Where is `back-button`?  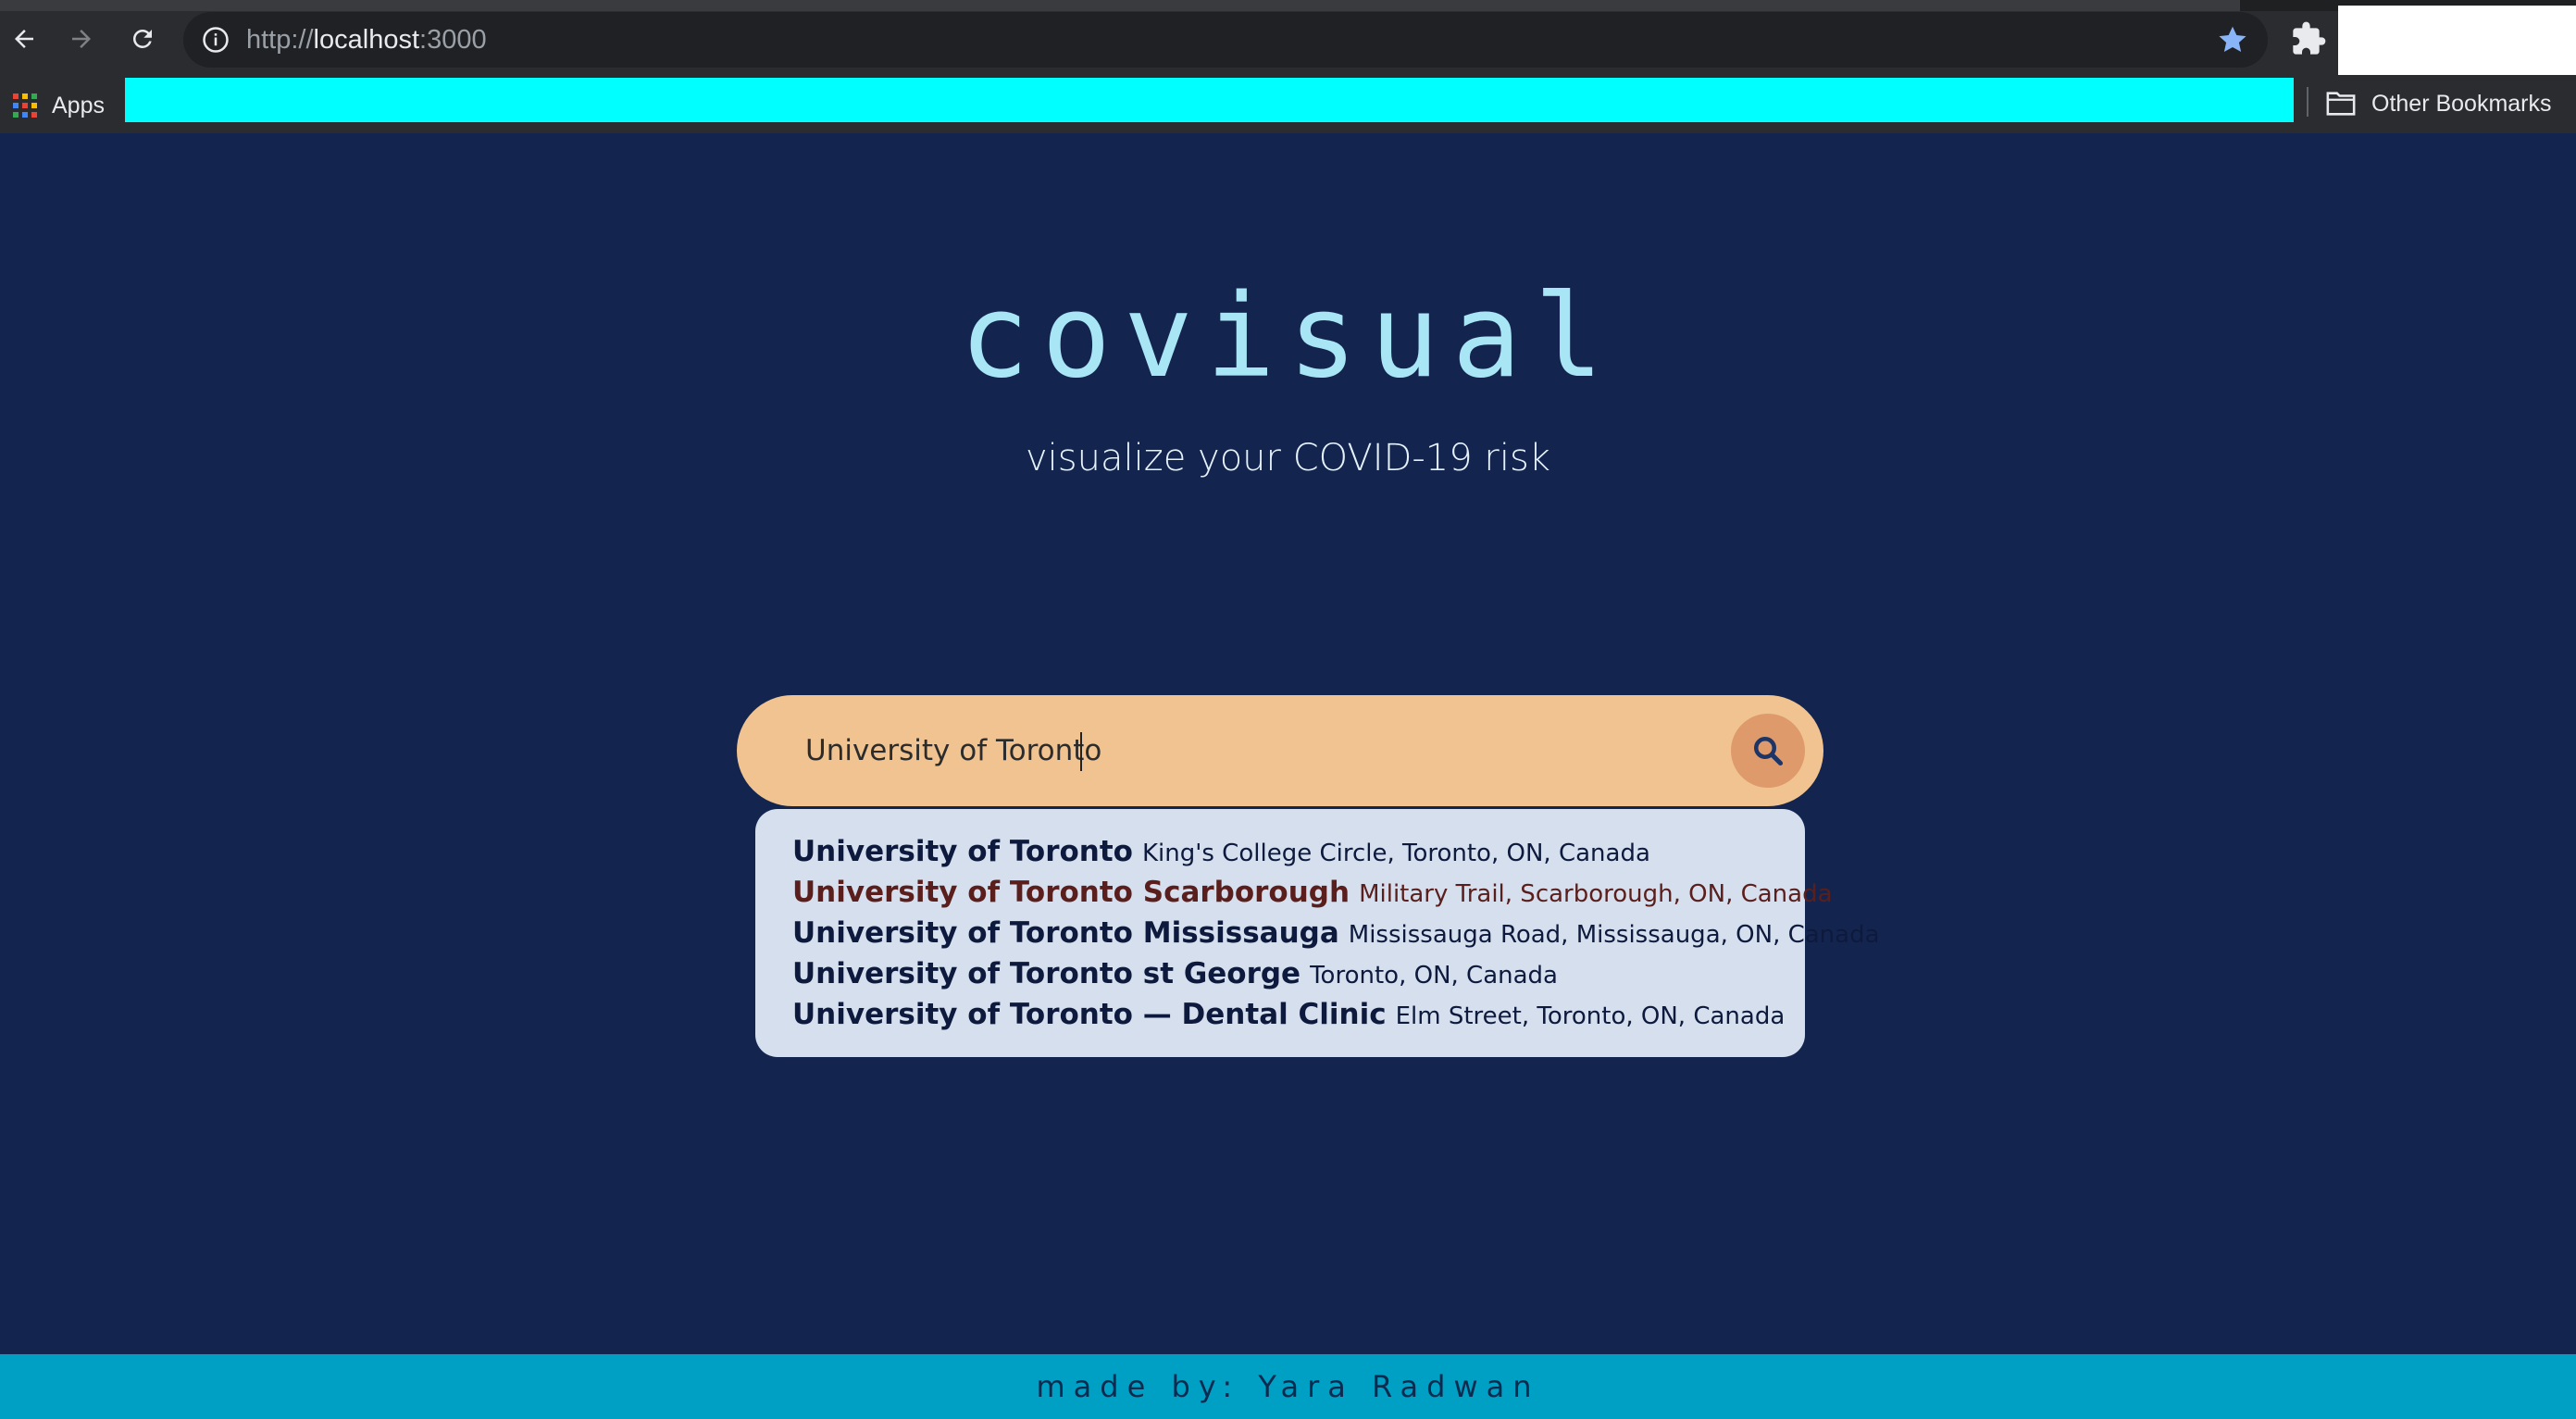 back-button is located at coordinates (24, 39).